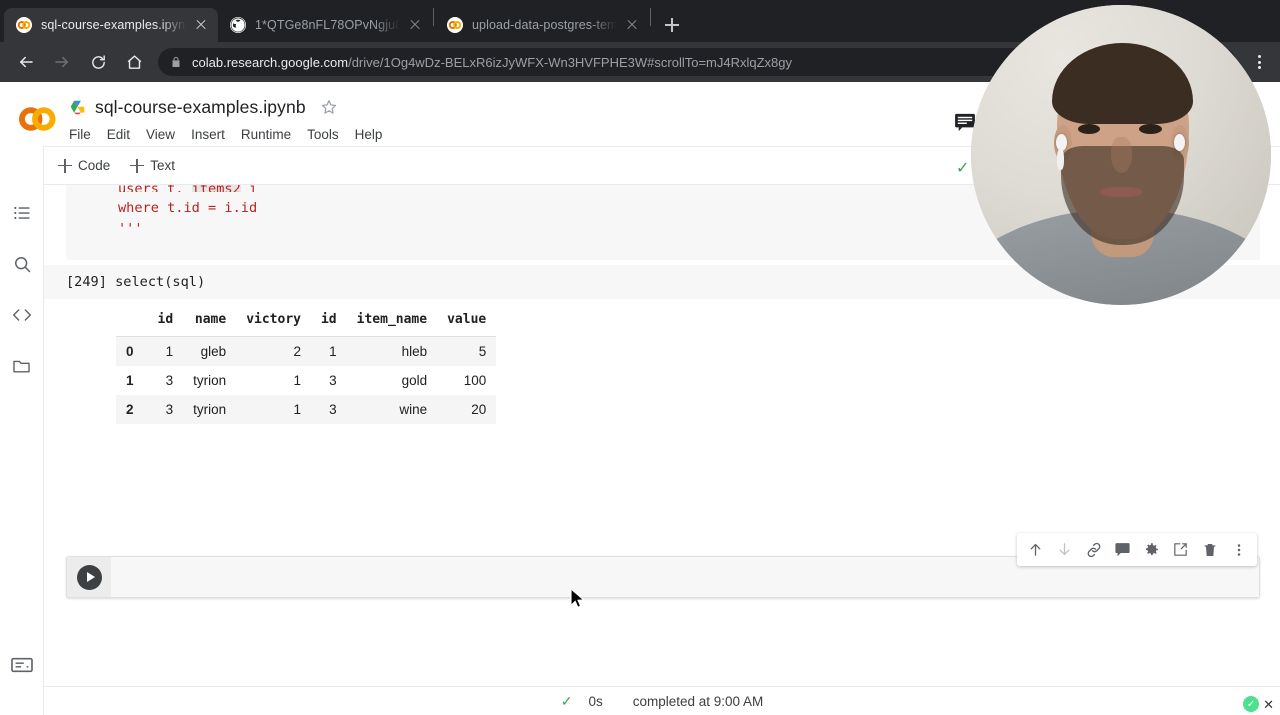 Image resolution: width=1280 pixels, height=715 pixels. I want to click on table-row: 2 3 tyrion 1 3 wine 20, so click(306, 409).